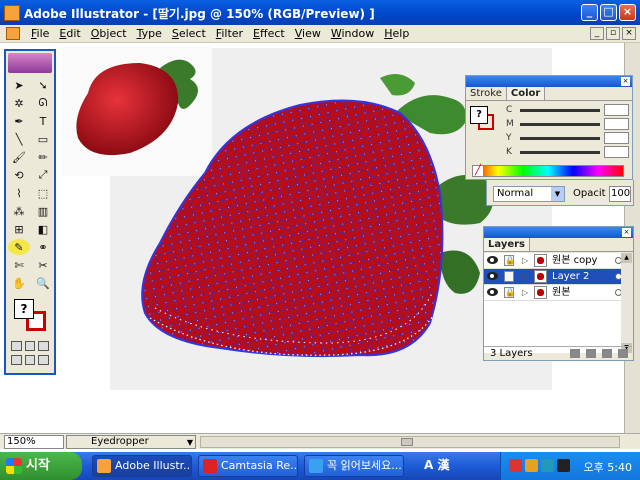 This screenshot has height=480, width=640. Describe the element at coordinates (563, 465) in the screenshot. I see `media-tray-icon` at that location.